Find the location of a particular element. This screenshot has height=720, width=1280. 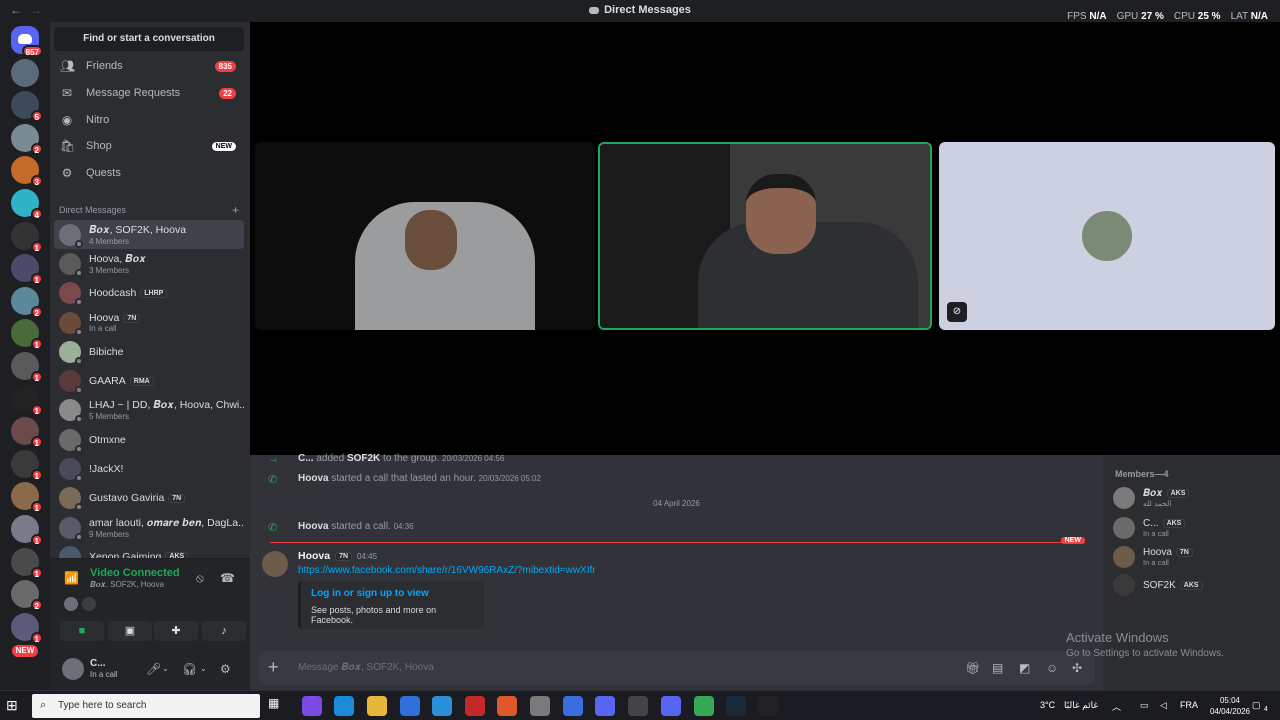

nav-message-requests: ✉ Message Requests 22 is located at coordinates (149, 93).